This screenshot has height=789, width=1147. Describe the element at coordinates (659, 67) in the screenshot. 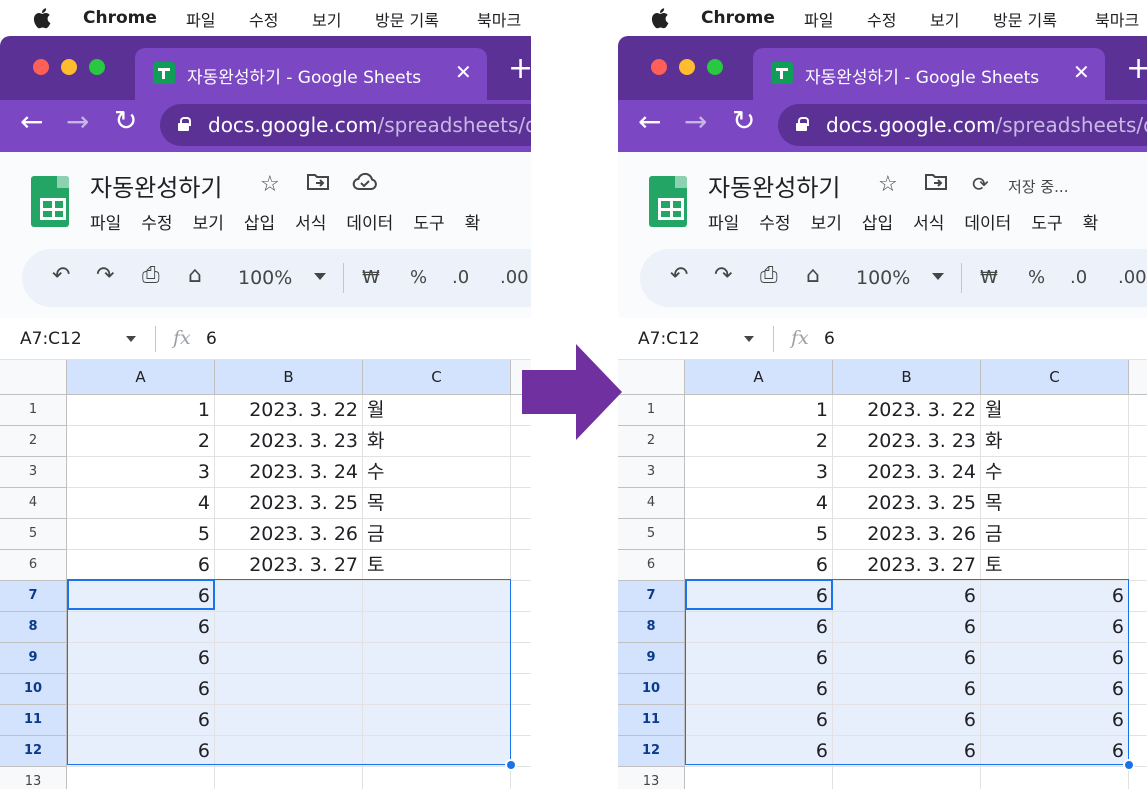

I see `window-close-button` at that location.